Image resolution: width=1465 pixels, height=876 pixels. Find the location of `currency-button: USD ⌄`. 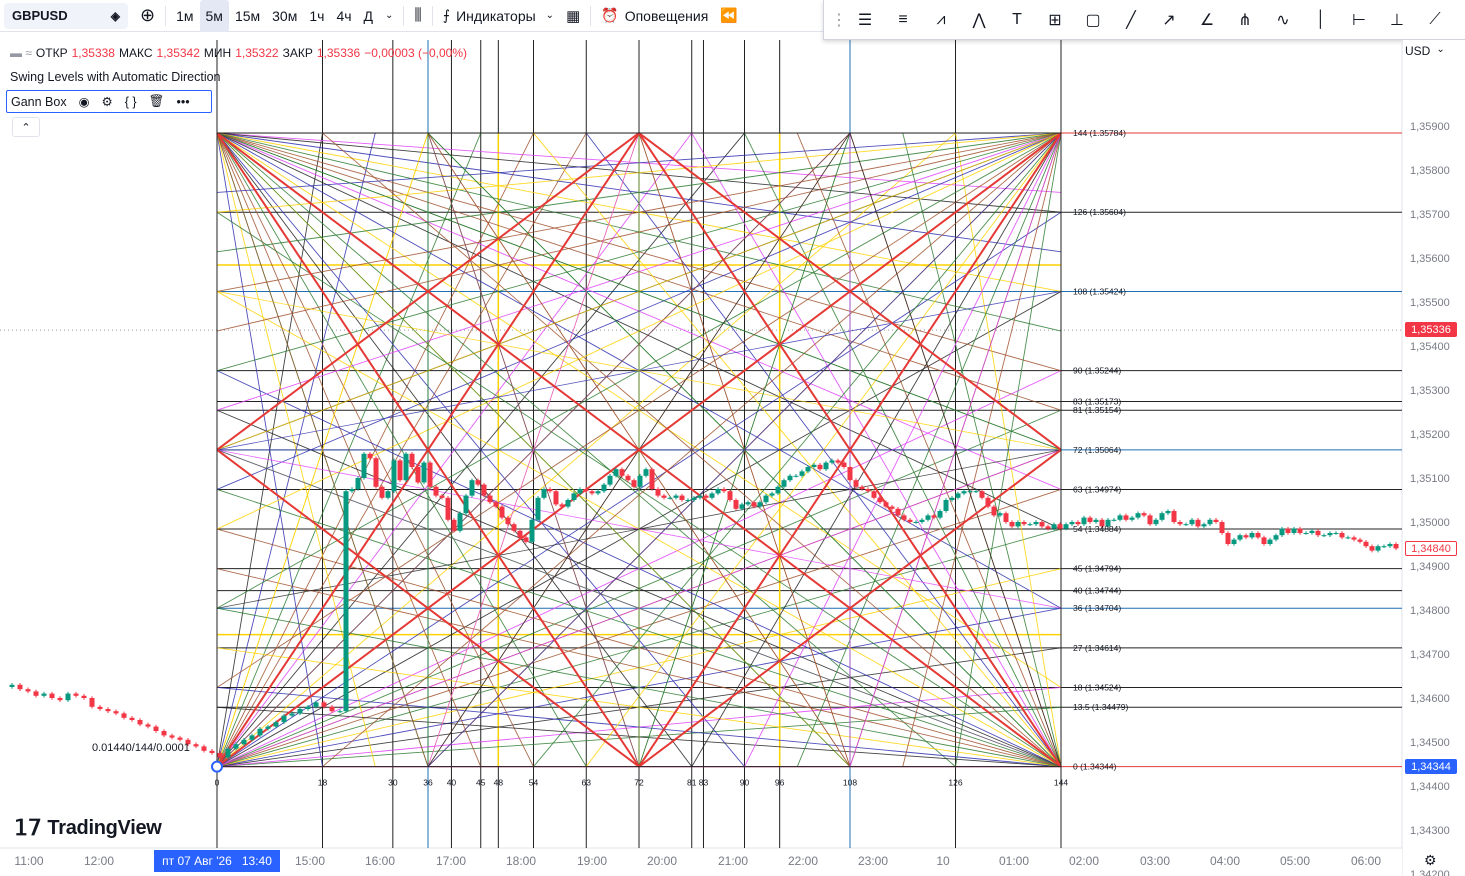

currency-button: USD ⌄ is located at coordinates (1425, 51).